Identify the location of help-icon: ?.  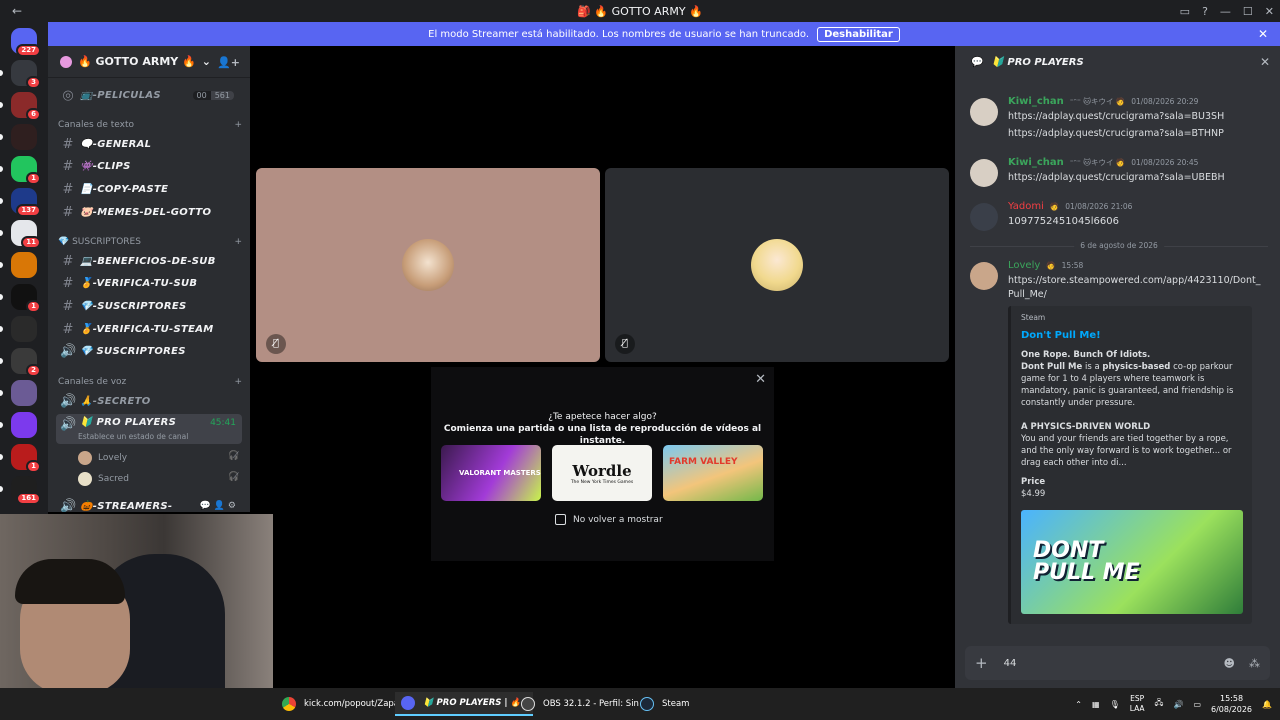
(1205, 11).